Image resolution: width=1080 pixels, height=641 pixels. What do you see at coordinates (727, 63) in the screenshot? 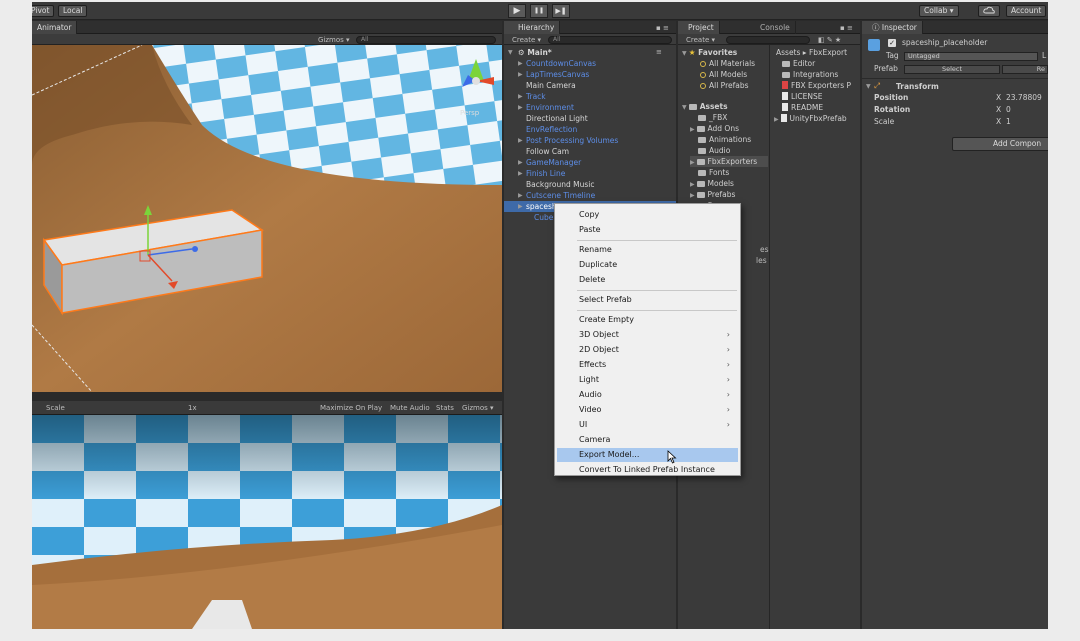
I see `favorite-item: All Materials` at bounding box center [727, 63].